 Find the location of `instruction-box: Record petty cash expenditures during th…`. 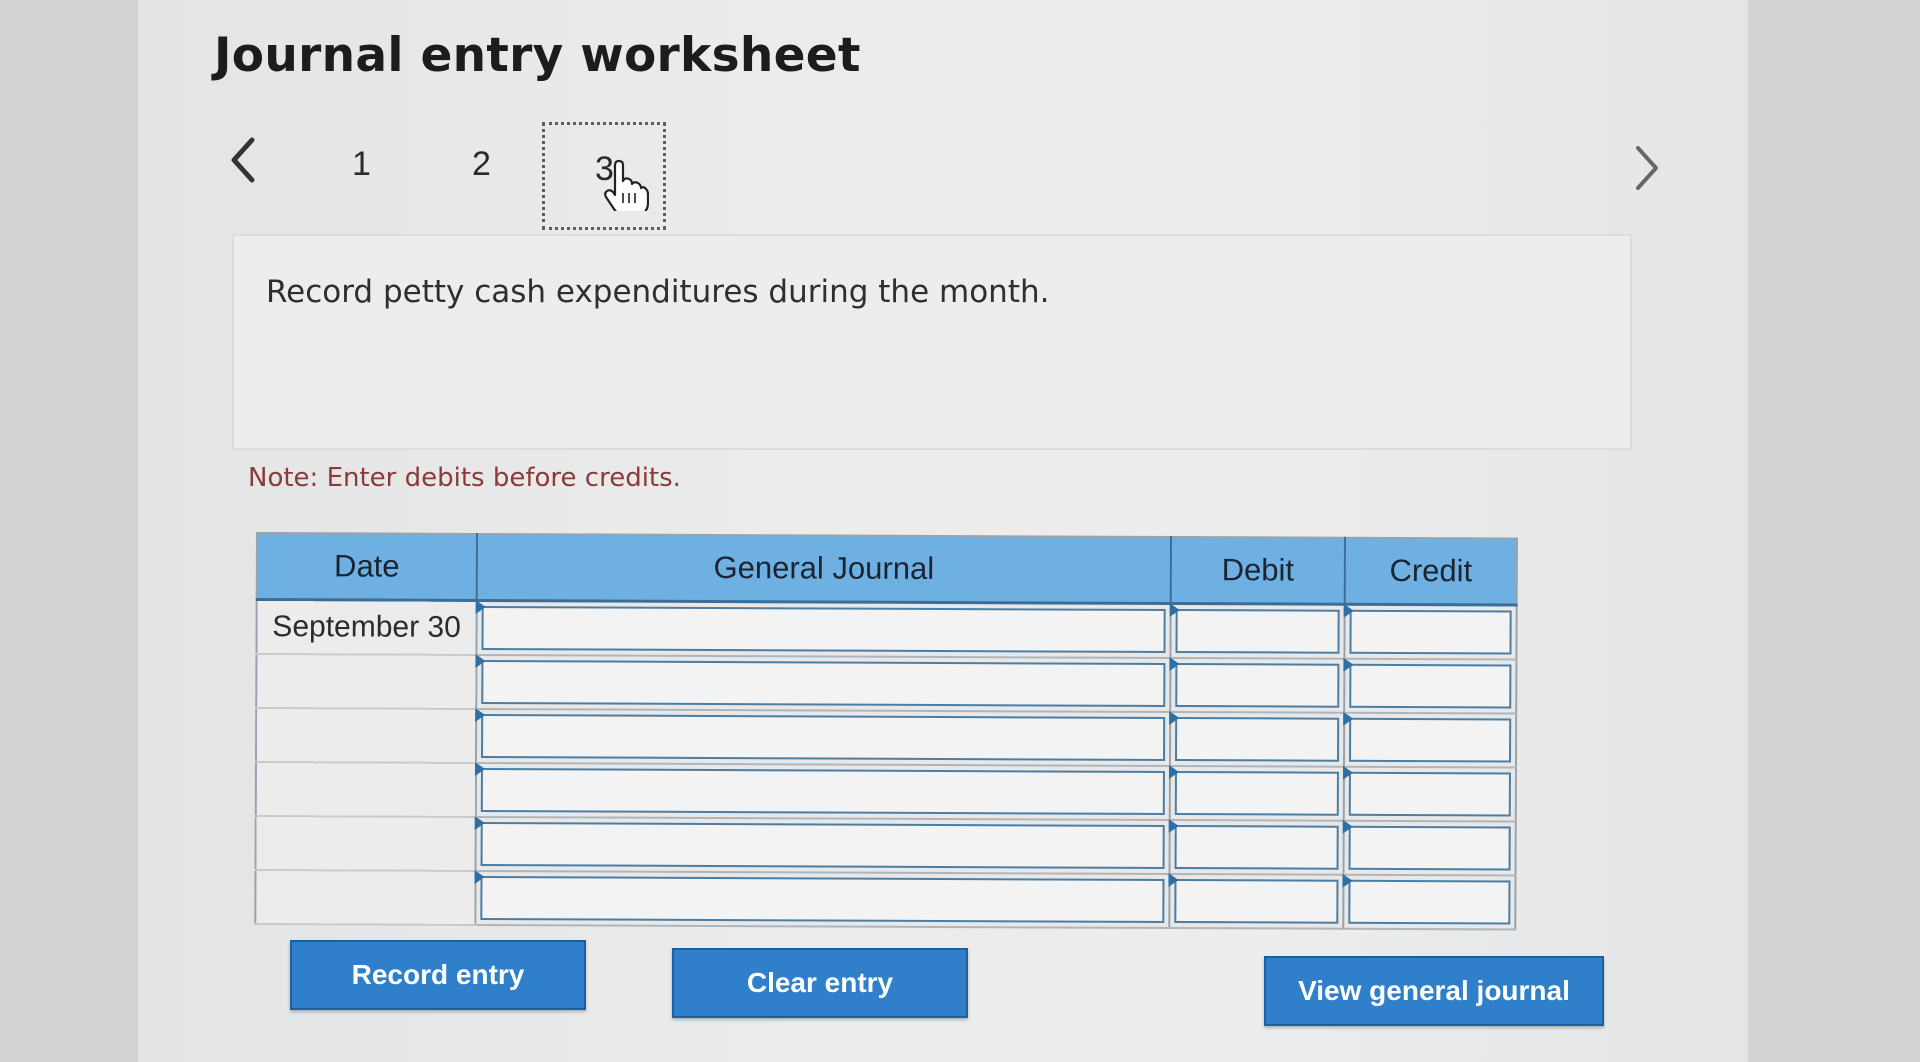

instruction-box: Record petty cash expenditures during th… is located at coordinates (932, 342).